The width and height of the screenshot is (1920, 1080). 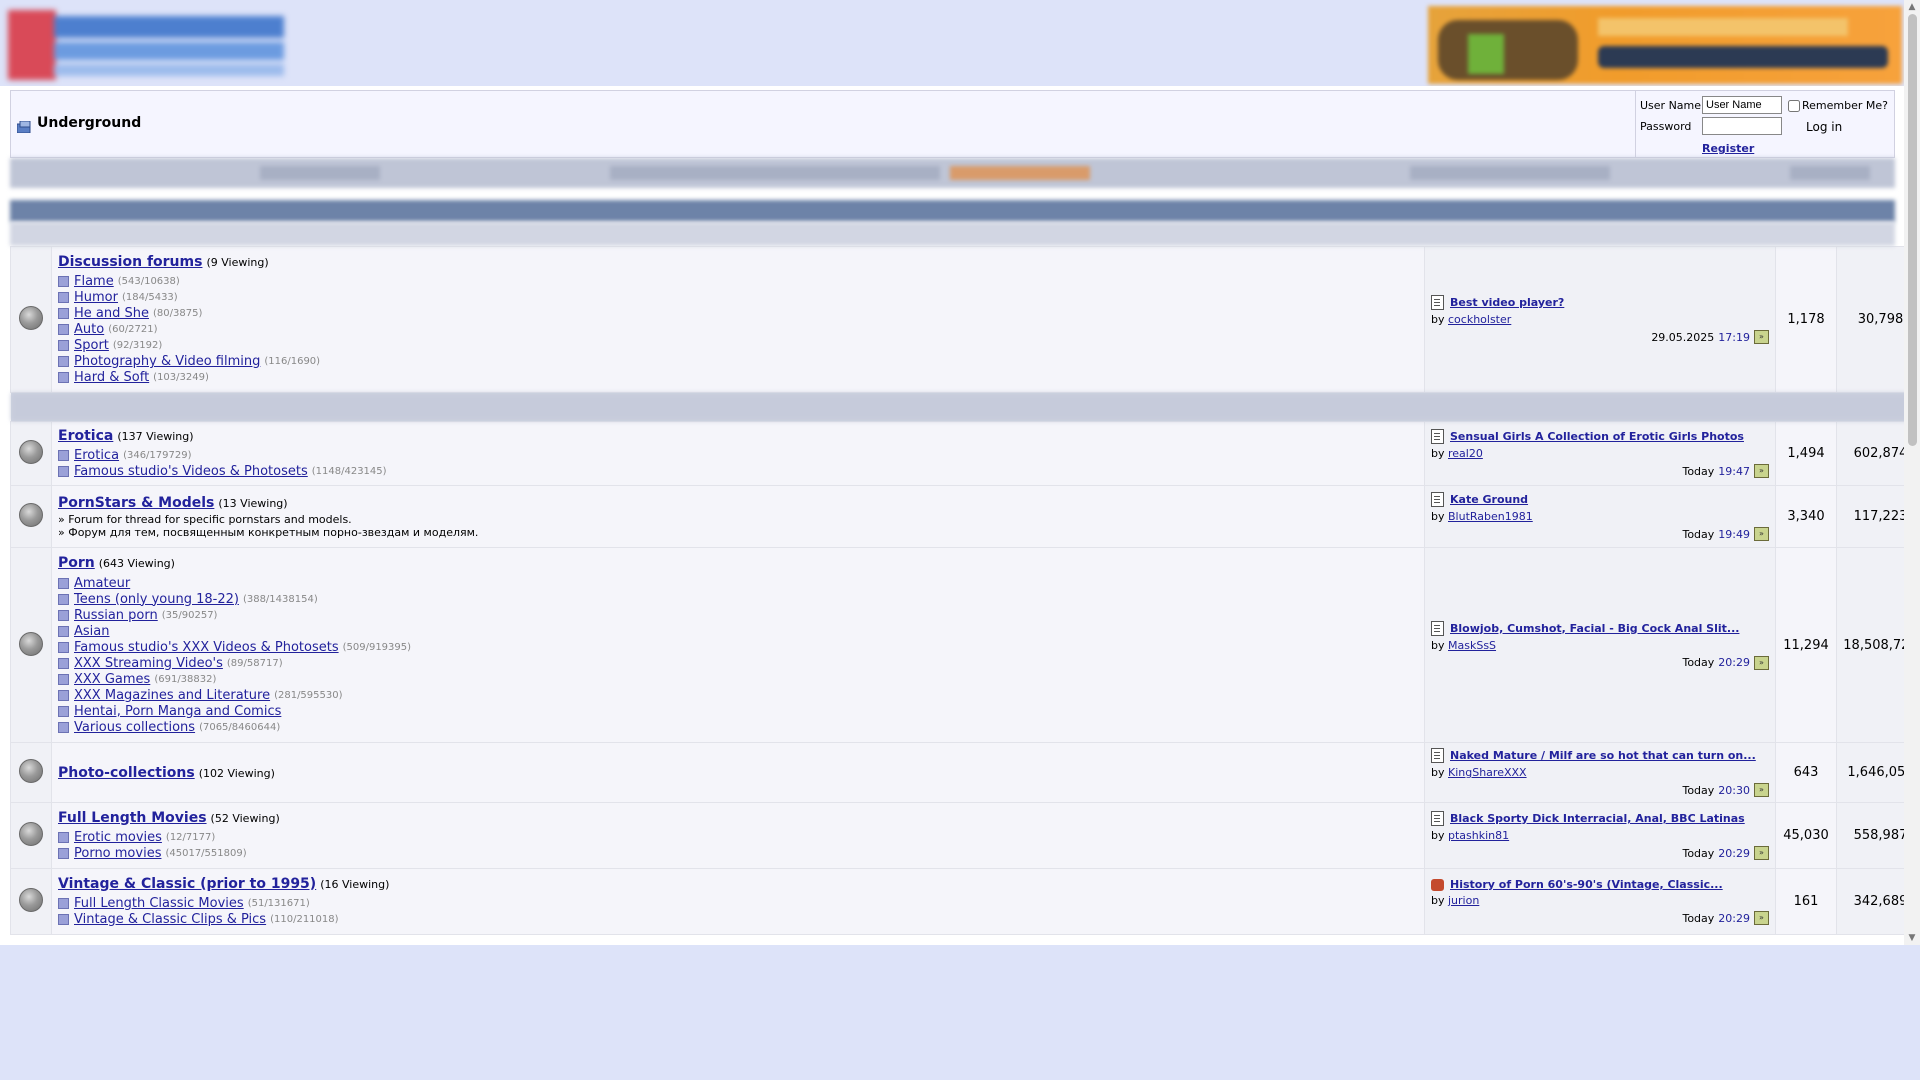 I want to click on subforum-link: Vintage & Classic Clips & Pics, so click(x=170, y=919).